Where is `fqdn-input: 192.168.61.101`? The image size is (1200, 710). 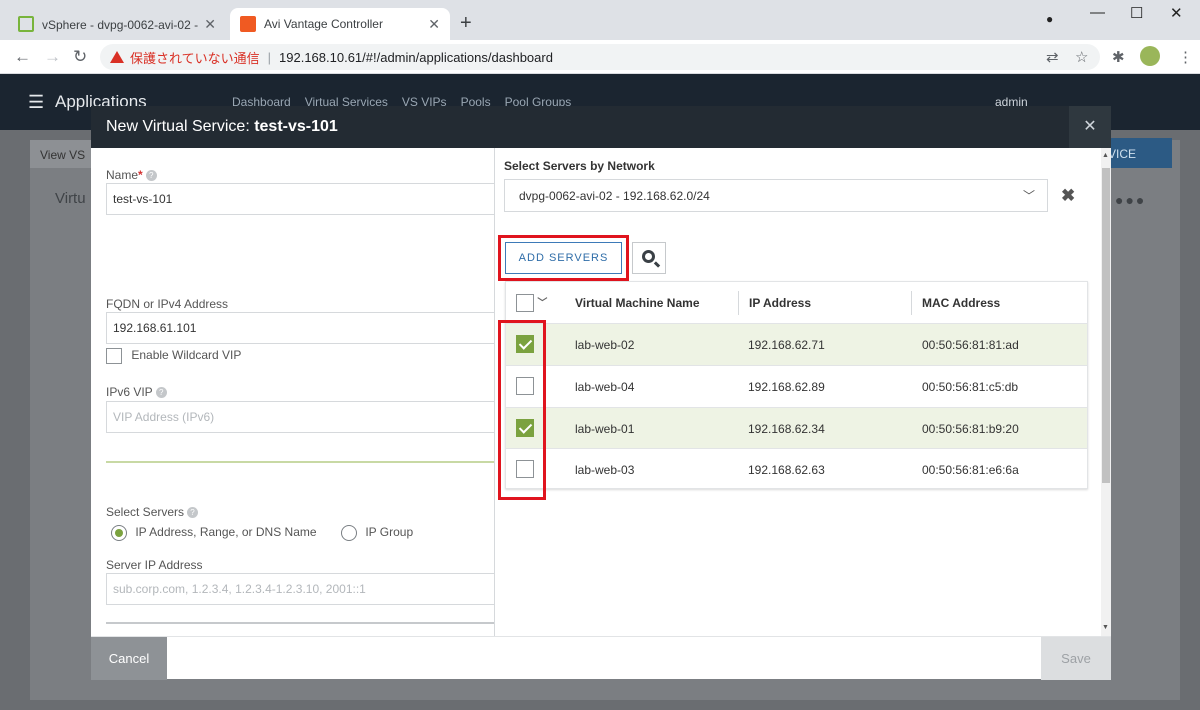
fqdn-input: 192.168.61.101 is located at coordinates (300, 328).